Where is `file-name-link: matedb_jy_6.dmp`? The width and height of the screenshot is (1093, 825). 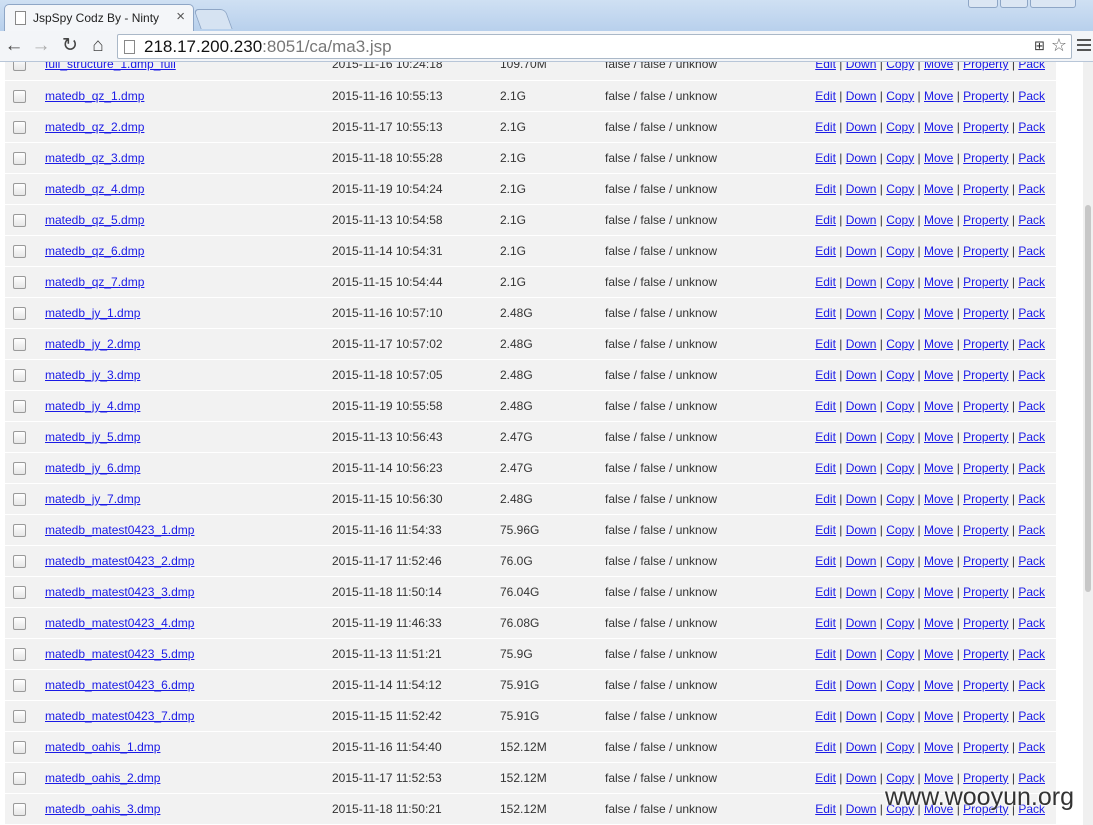
file-name-link: matedb_jy_6.dmp is located at coordinates (92, 468).